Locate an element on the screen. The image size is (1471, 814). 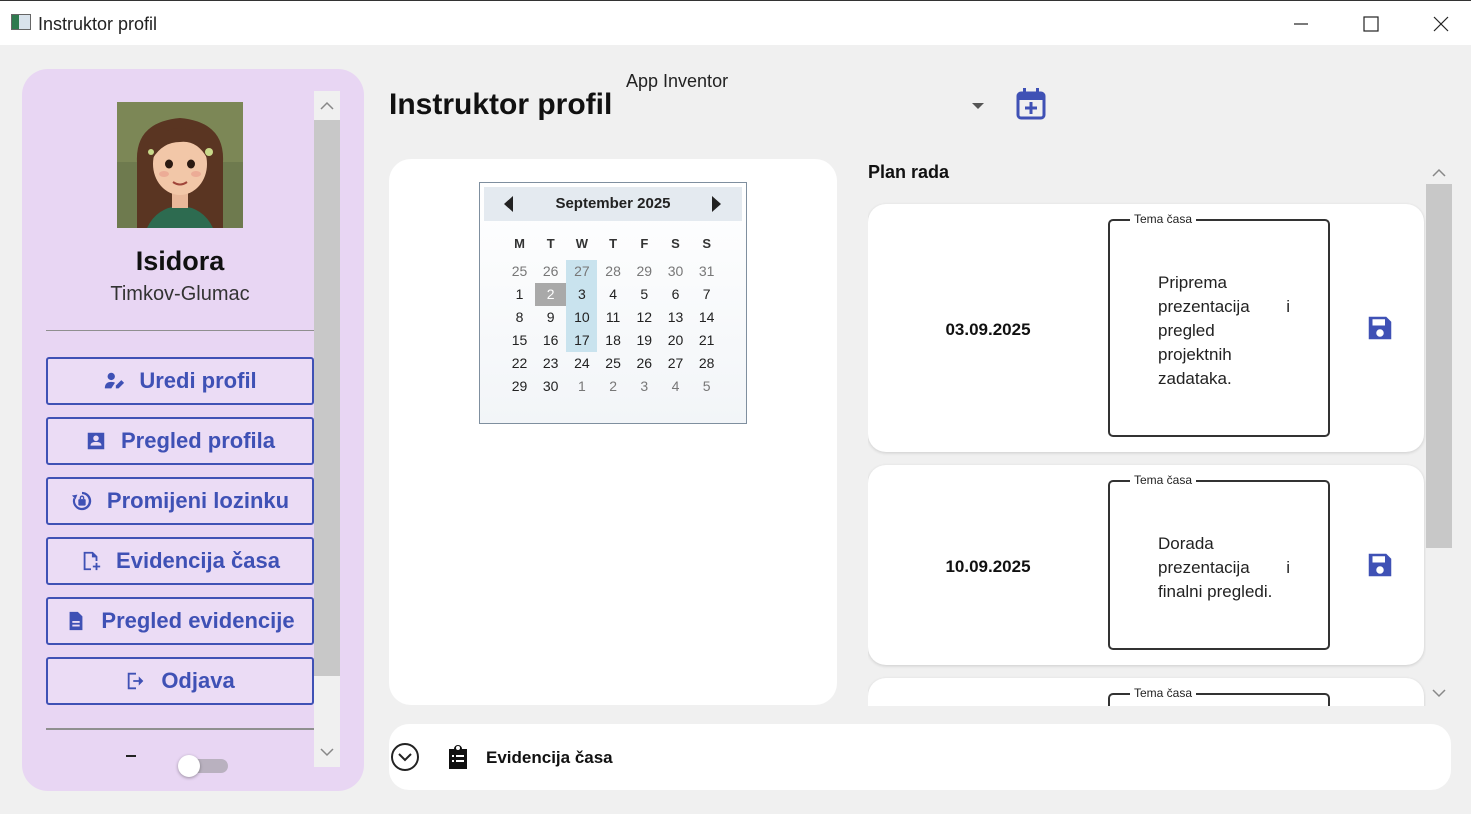
calendar-day: 20 is located at coordinates (675, 340).